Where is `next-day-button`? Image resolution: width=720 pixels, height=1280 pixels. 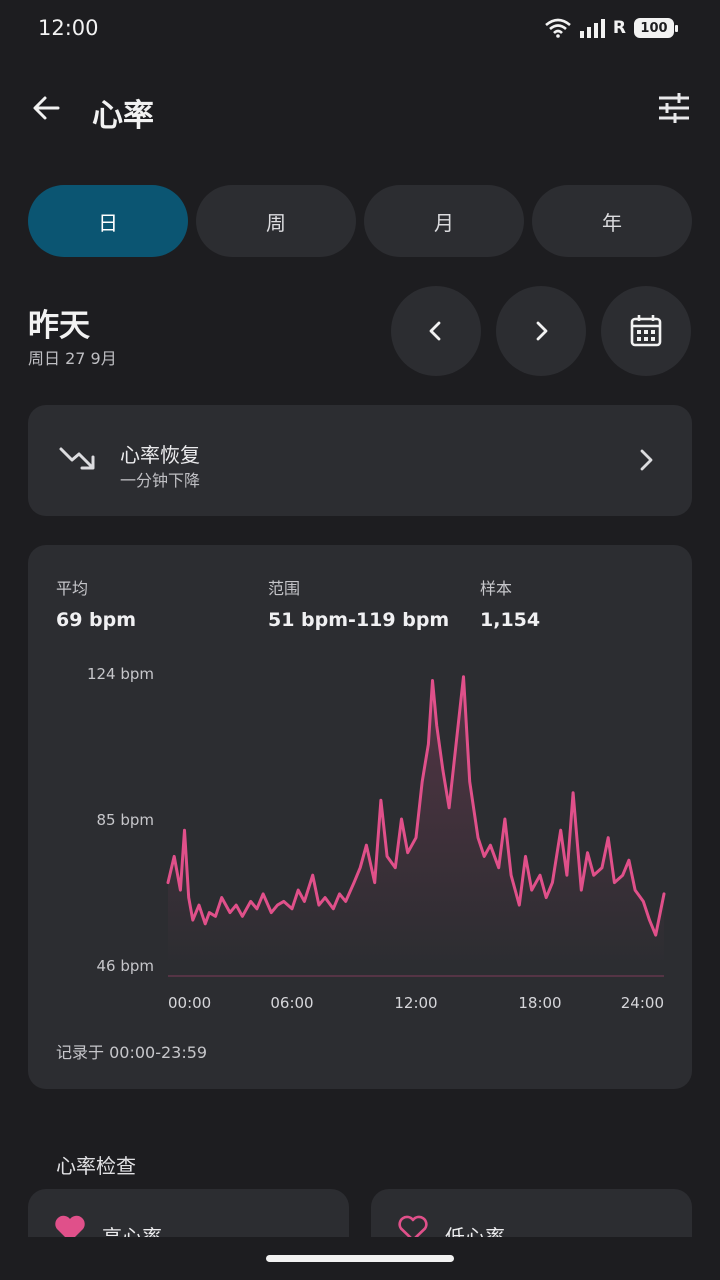
next-day-button is located at coordinates (541, 331).